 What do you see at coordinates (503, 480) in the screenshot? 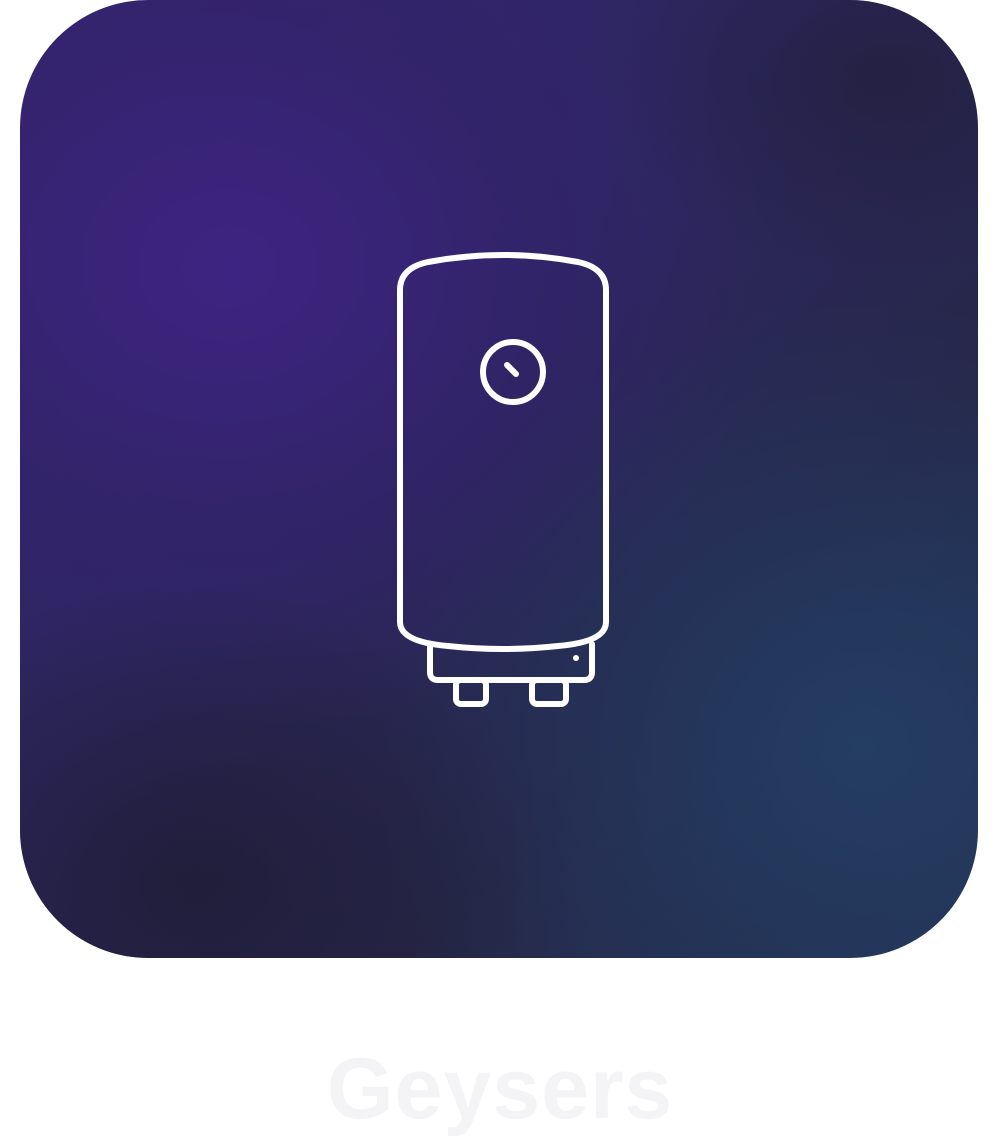
I see `water-heater-icon` at bounding box center [503, 480].